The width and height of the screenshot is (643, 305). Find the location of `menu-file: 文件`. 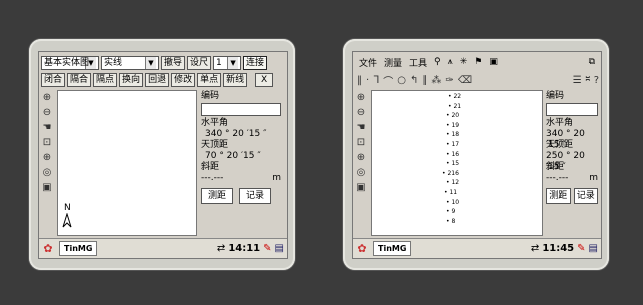

menu-file: 文件 is located at coordinates (368, 62).